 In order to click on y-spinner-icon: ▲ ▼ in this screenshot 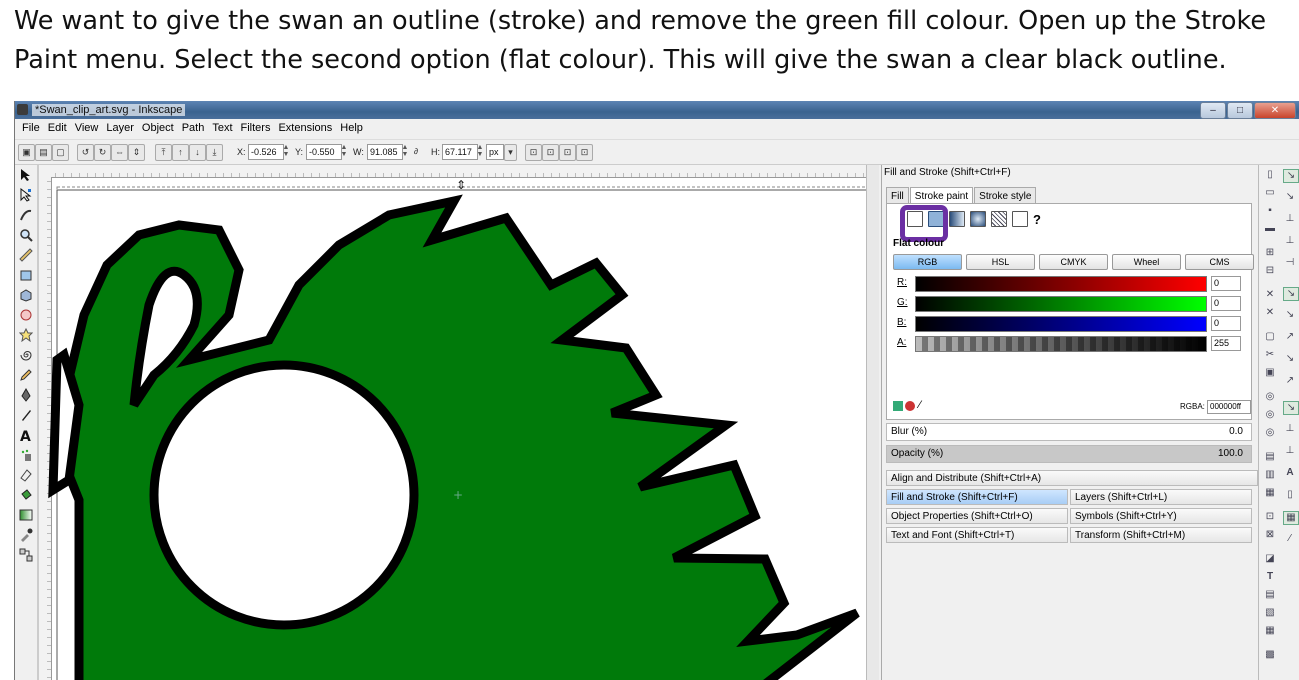, I will do `click(344, 151)`.